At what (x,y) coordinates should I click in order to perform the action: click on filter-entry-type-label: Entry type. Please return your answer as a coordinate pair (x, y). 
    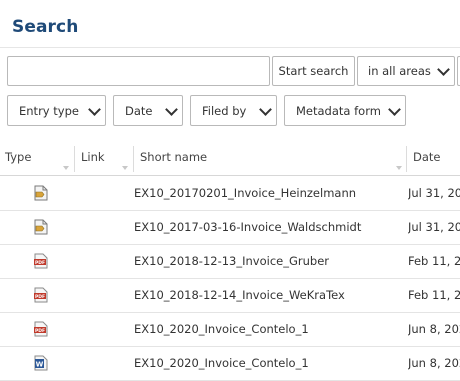
    Looking at the image, I should click on (49, 110).